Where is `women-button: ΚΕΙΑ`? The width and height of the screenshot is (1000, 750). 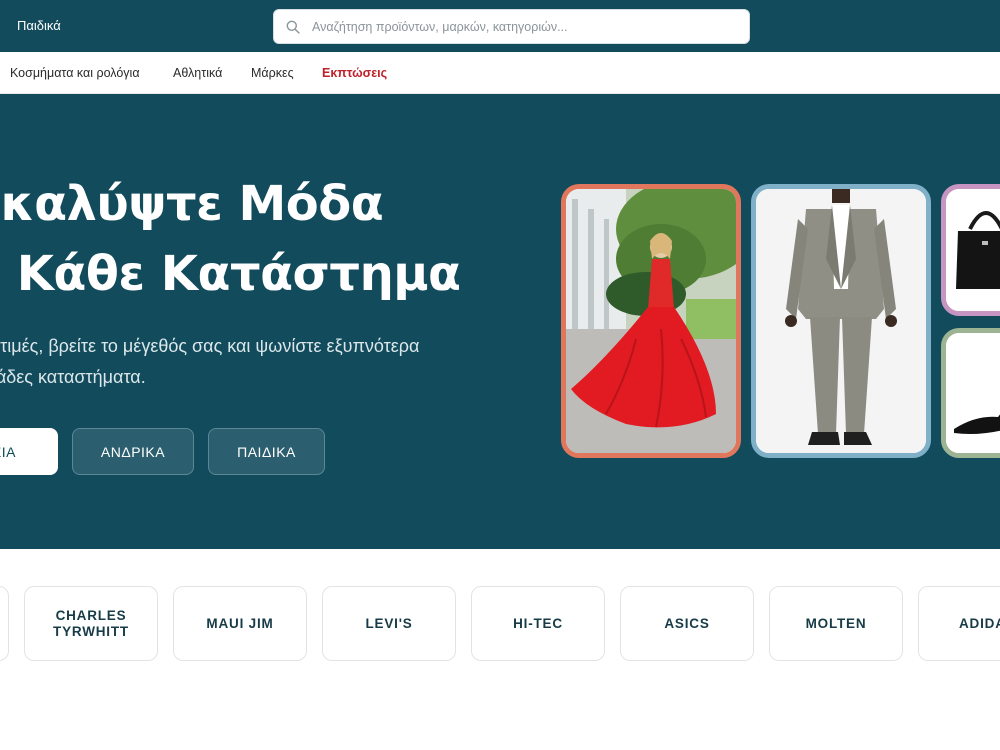
women-button: ΚΕΙΑ is located at coordinates (29, 451).